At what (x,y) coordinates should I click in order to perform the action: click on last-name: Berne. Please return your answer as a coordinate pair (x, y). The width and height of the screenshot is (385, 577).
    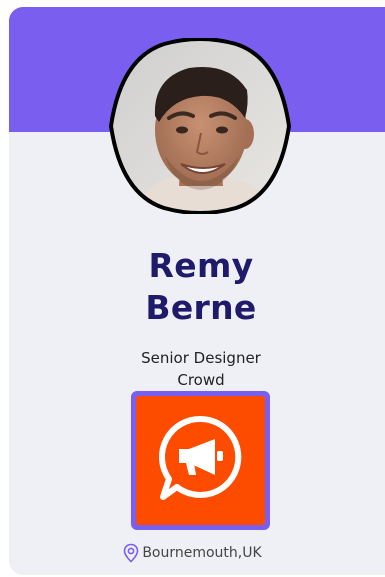
    Looking at the image, I should click on (201, 307).